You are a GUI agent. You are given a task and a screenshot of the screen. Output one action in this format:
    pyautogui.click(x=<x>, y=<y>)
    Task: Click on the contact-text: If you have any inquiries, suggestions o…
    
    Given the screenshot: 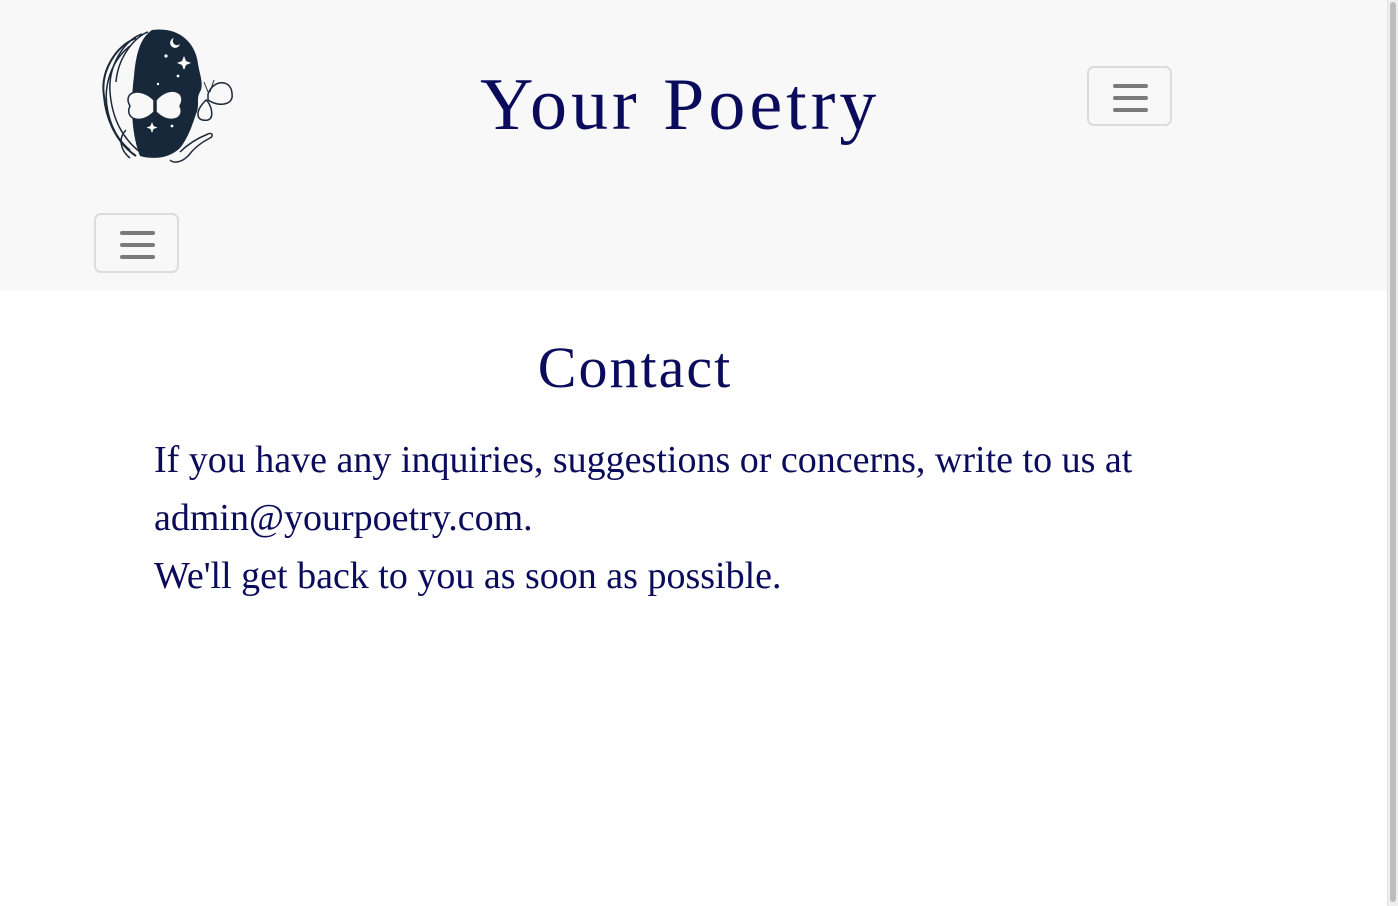 What is the action you would take?
    pyautogui.click(x=644, y=518)
    